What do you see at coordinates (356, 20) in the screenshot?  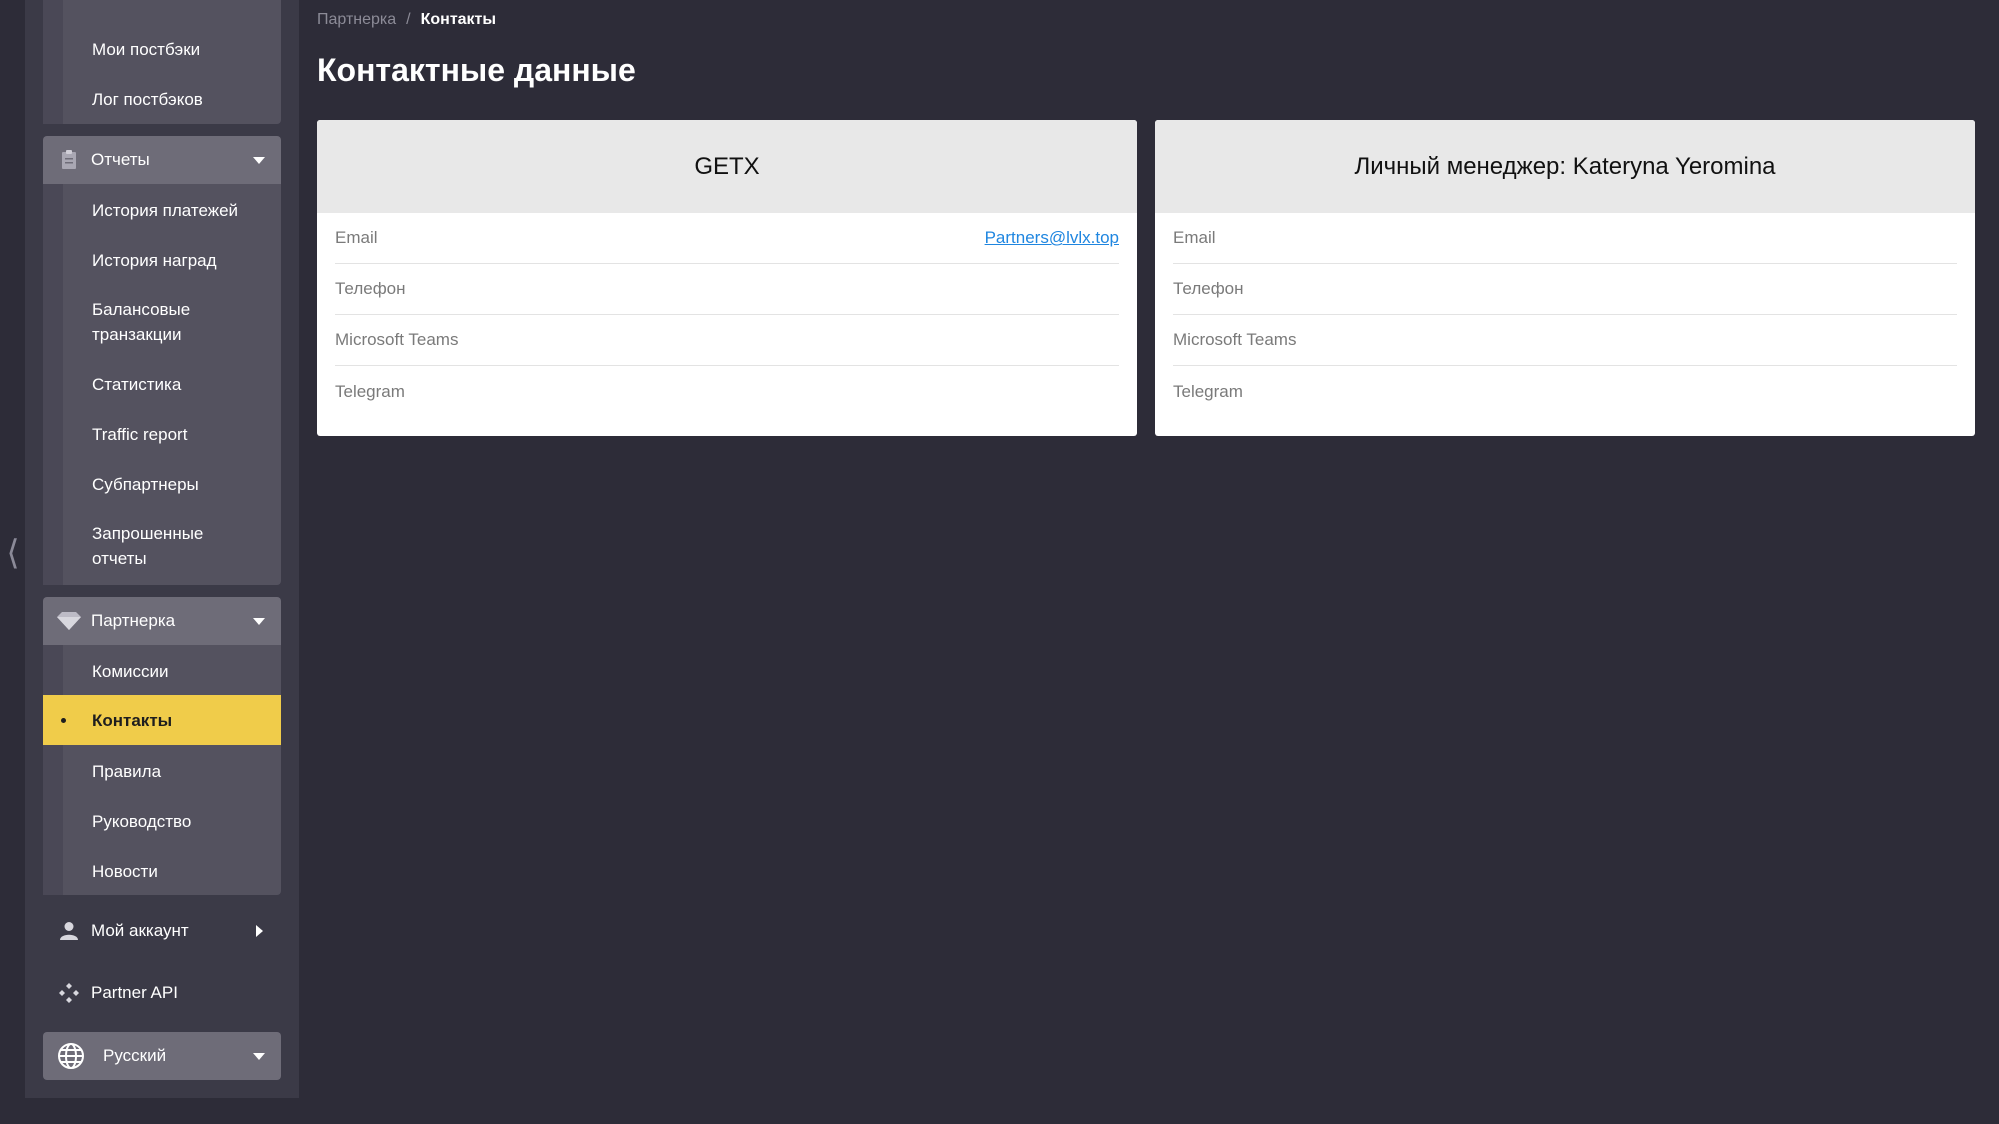 I see `breadcrumb-parent: Партнерка` at bounding box center [356, 20].